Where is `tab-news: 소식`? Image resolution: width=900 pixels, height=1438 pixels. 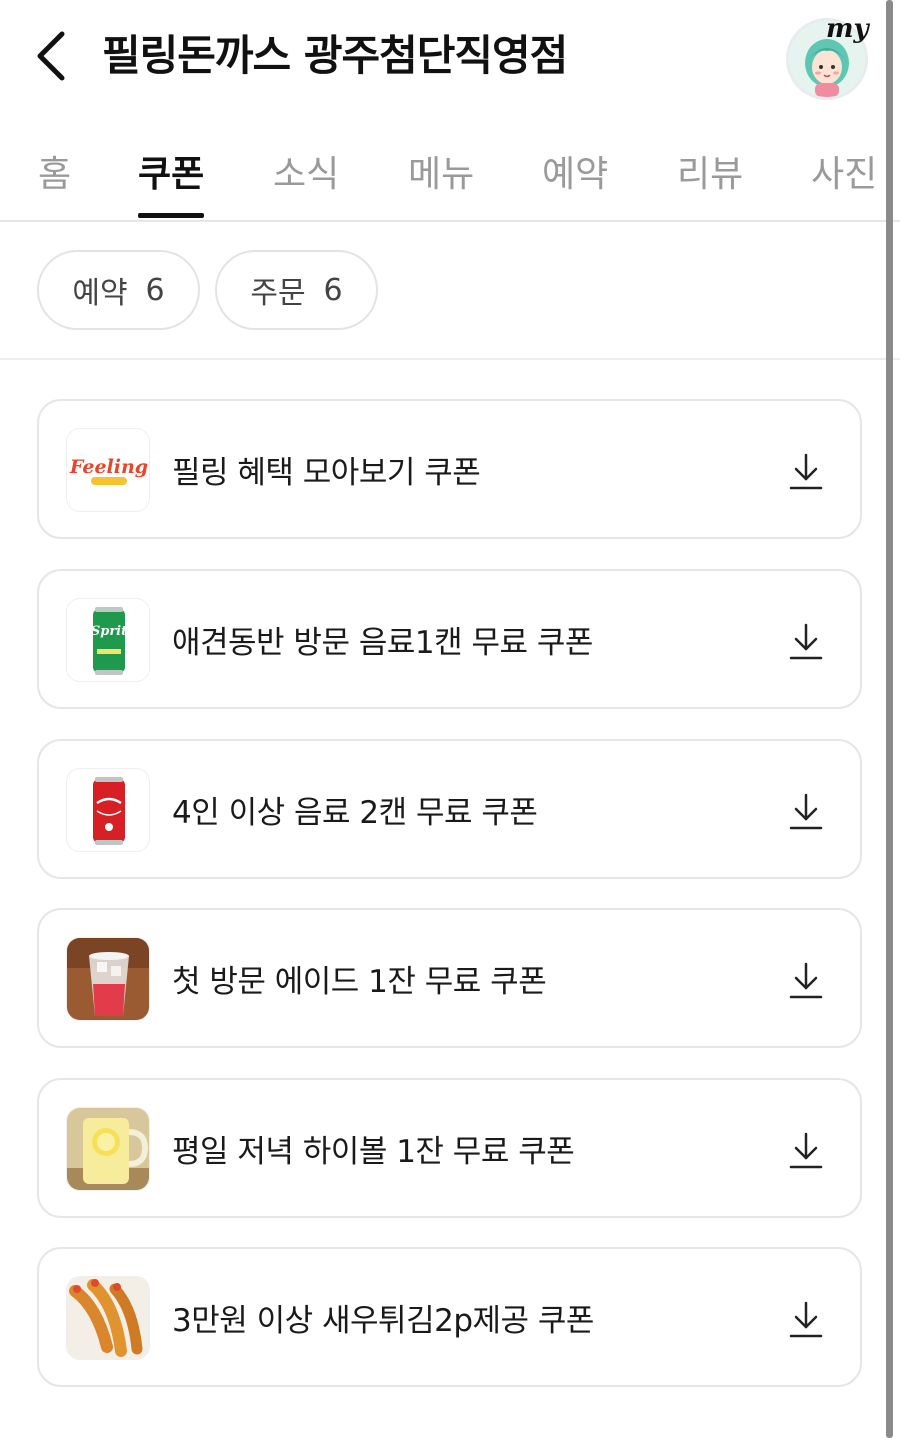
tab-news: 소식 is located at coordinates (306, 171).